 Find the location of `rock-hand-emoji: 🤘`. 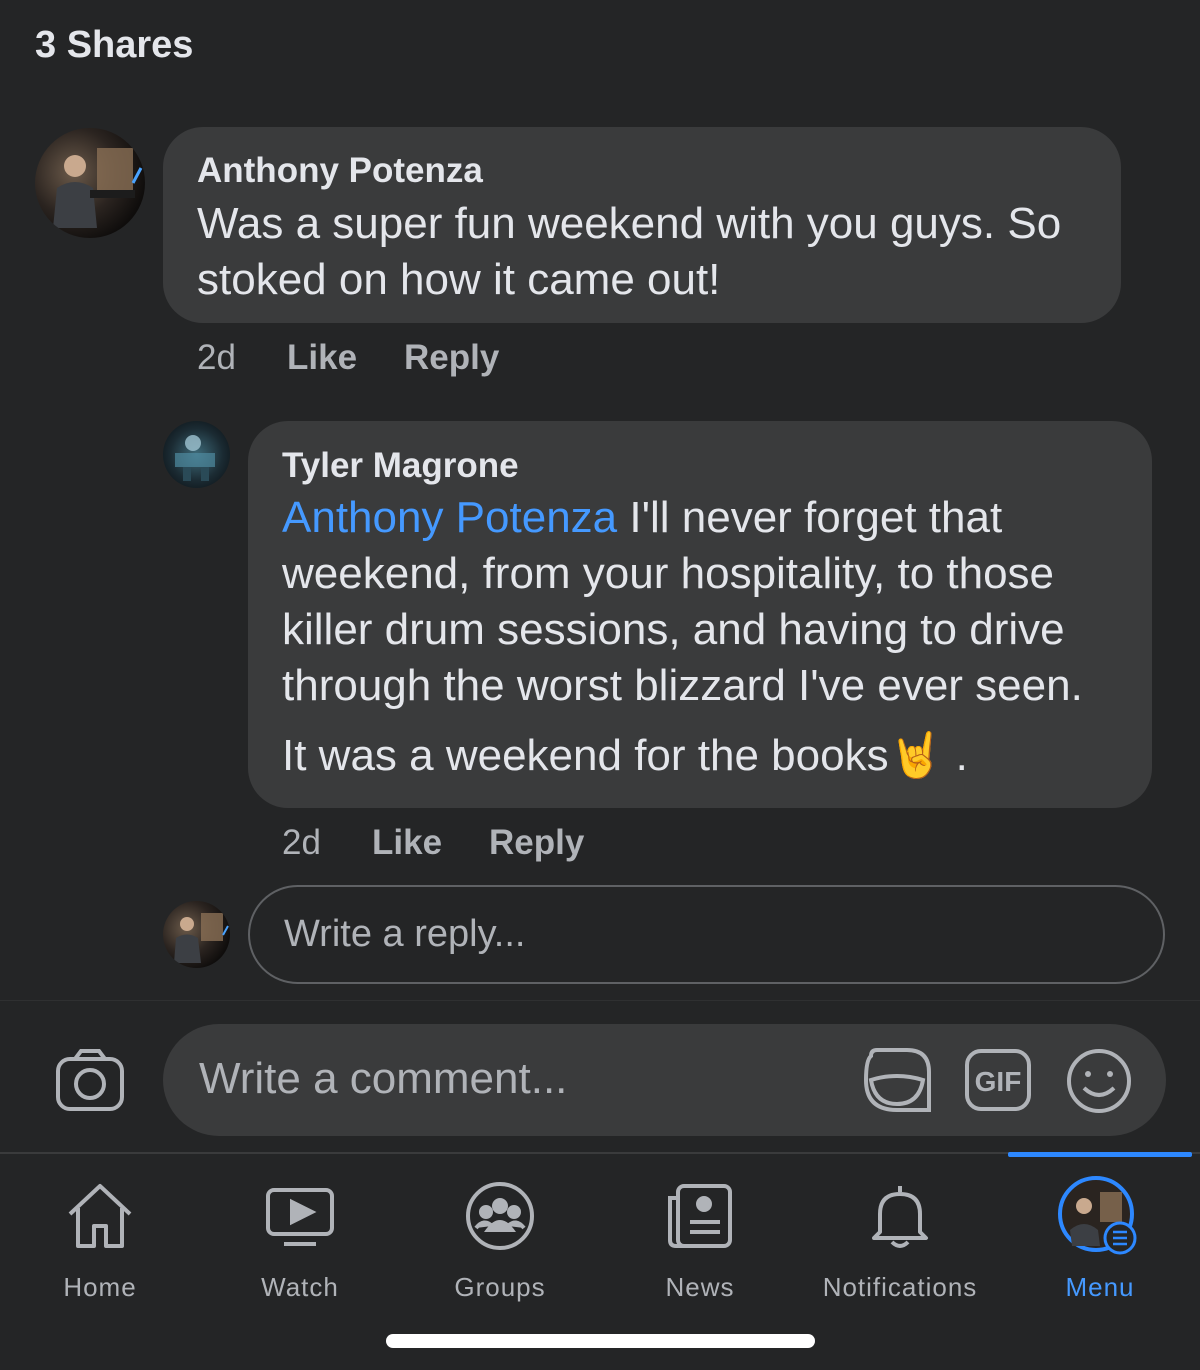

rock-hand-emoji: 🤘 is located at coordinates (916, 755).